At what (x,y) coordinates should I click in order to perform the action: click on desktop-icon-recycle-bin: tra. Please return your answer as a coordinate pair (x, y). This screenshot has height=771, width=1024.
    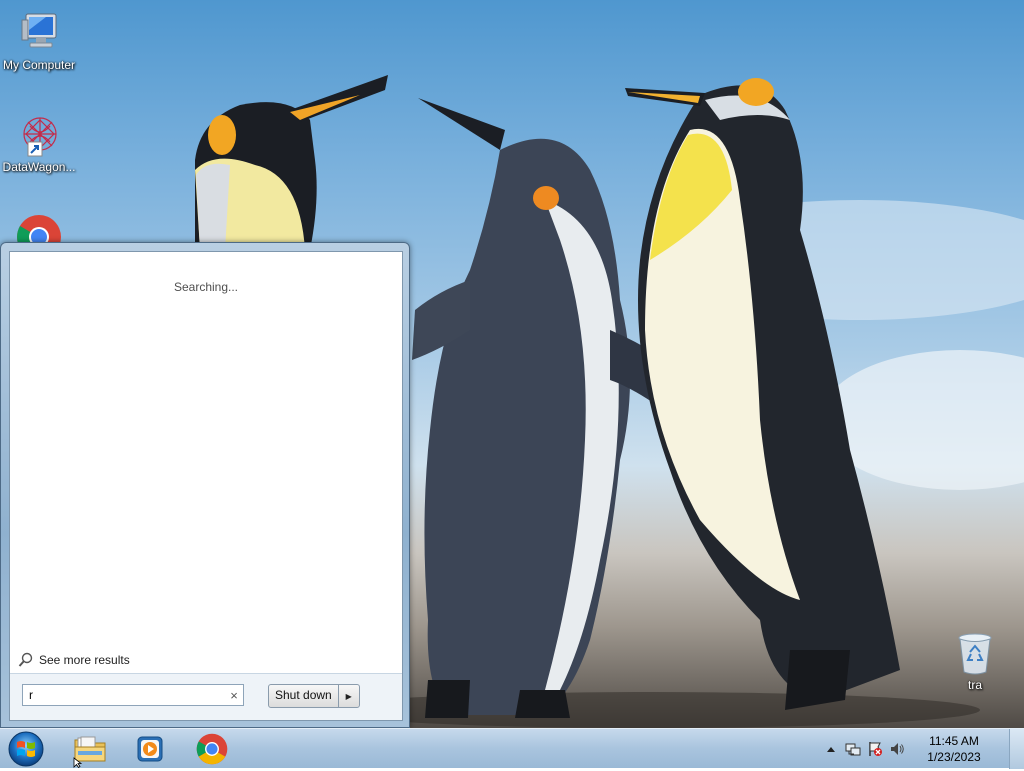
    Looking at the image, I should click on (975, 661).